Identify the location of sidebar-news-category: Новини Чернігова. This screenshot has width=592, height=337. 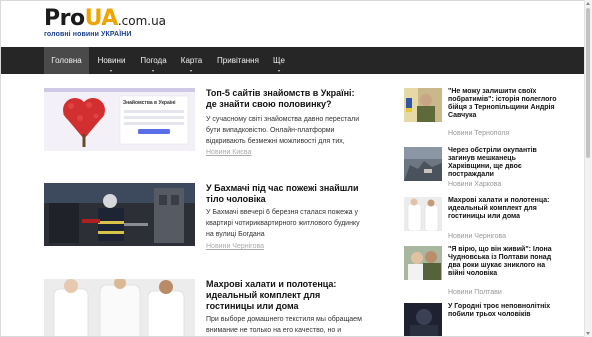
(477, 236).